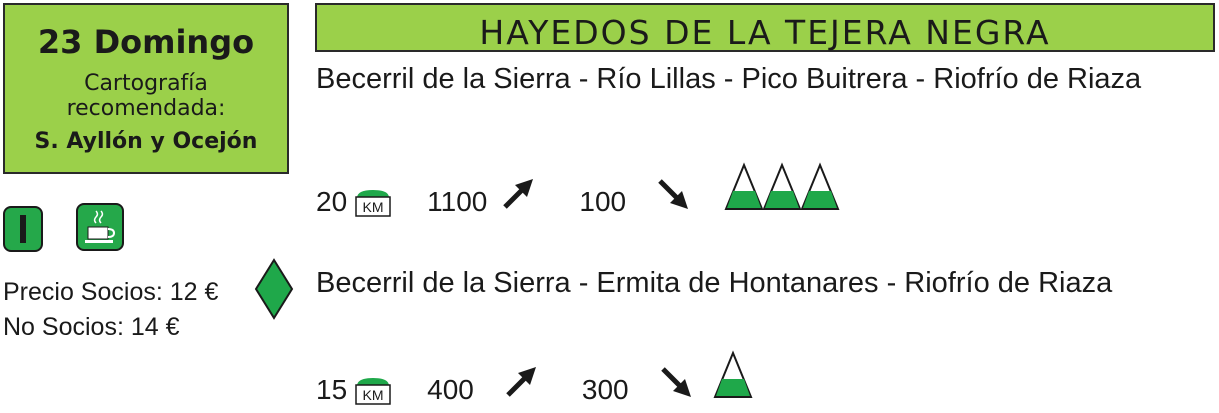 The width and height of the screenshot is (1219, 413). I want to click on cartography-label: Cartografía recomendada:, so click(146, 96).